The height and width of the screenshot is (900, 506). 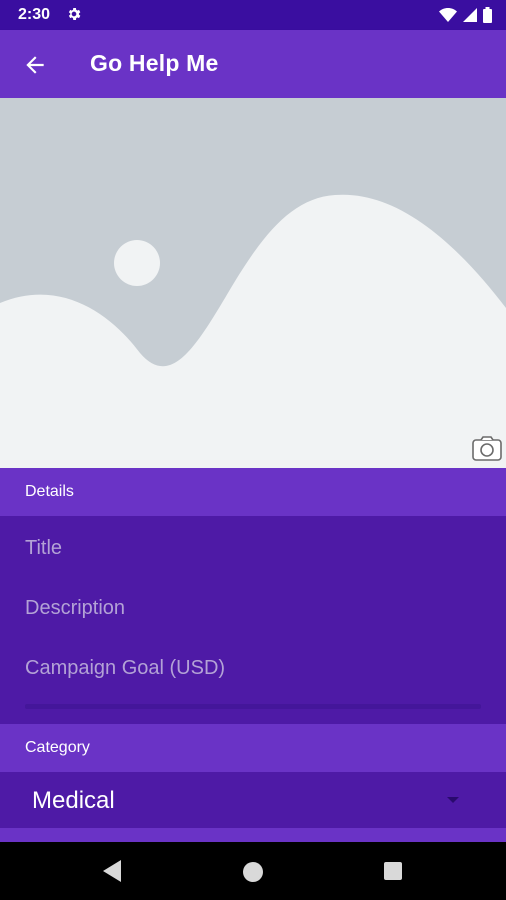 What do you see at coordinates (125, 668) in the screenshot?
I see `campaign-goal-field: Campaign Goal (USD)` at bounding box center [125, 668].